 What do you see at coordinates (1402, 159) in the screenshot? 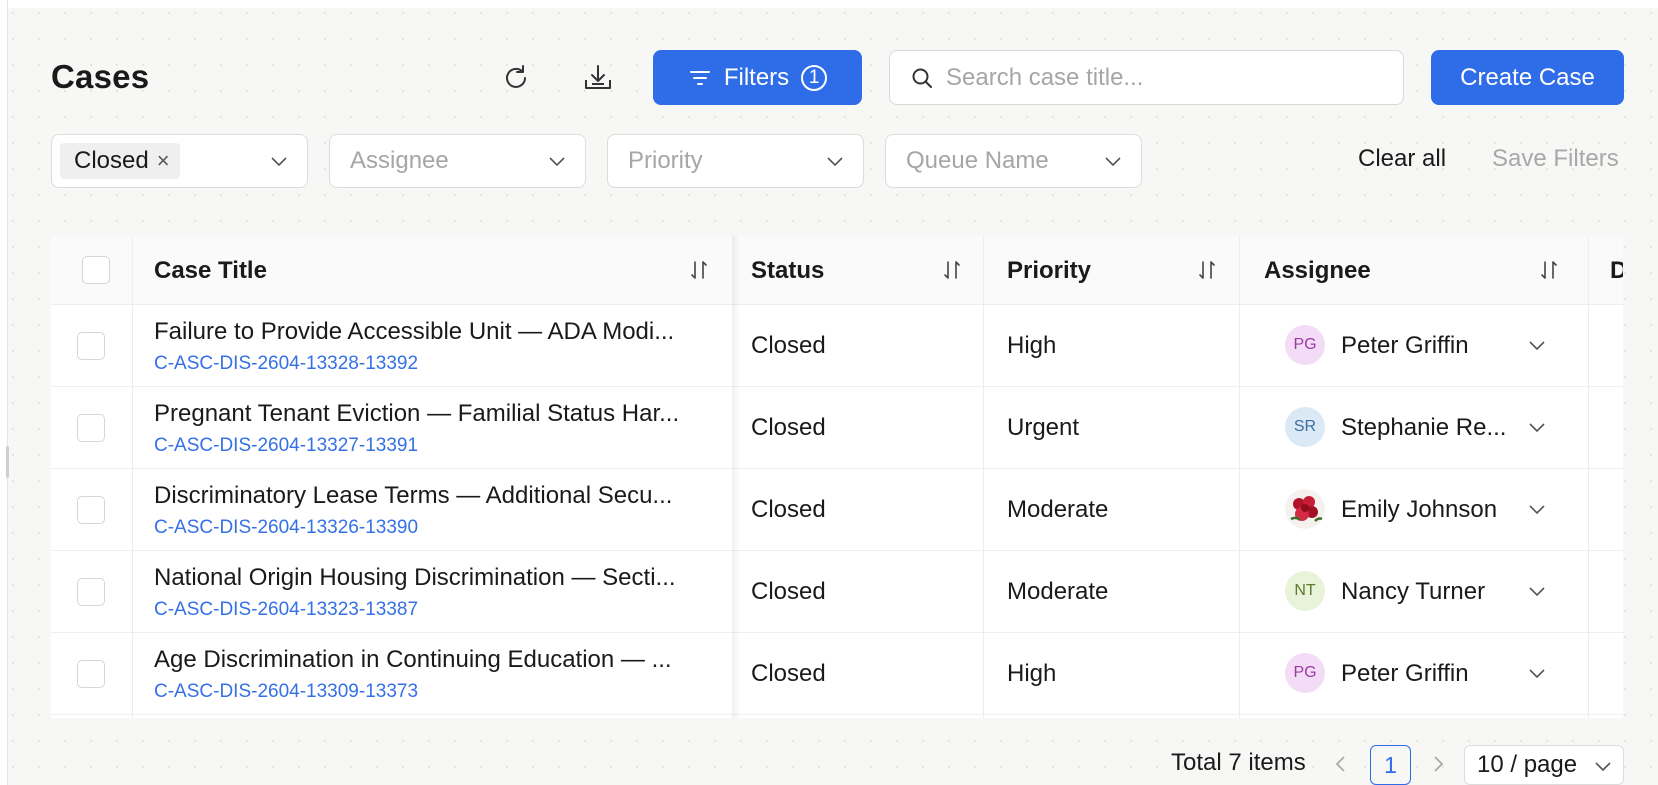
I see `clear-all-button: Clear all` at bounding box center [1402, 159].